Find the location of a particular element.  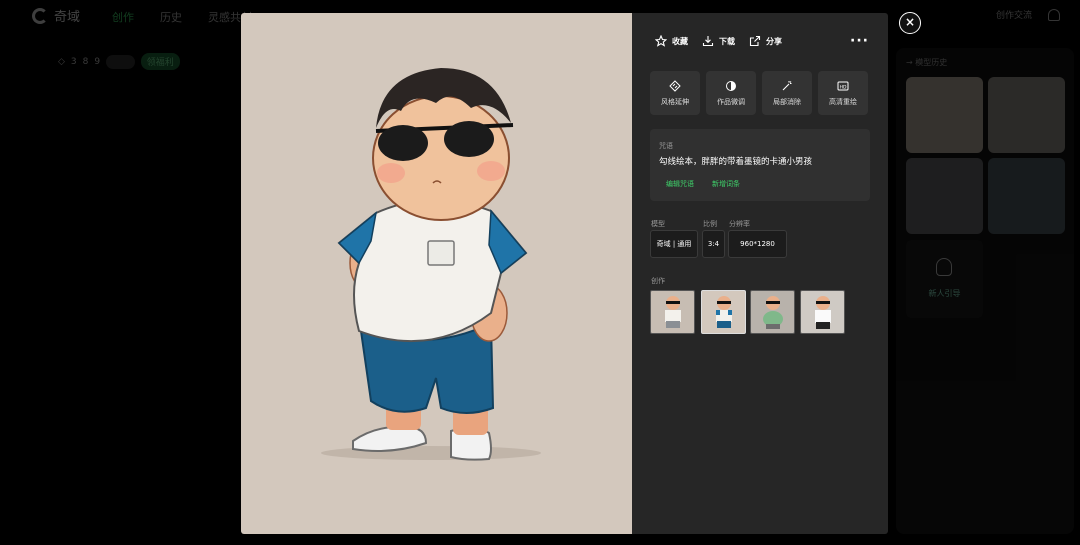

half-circle-icon is located at coordinates (731, 85).